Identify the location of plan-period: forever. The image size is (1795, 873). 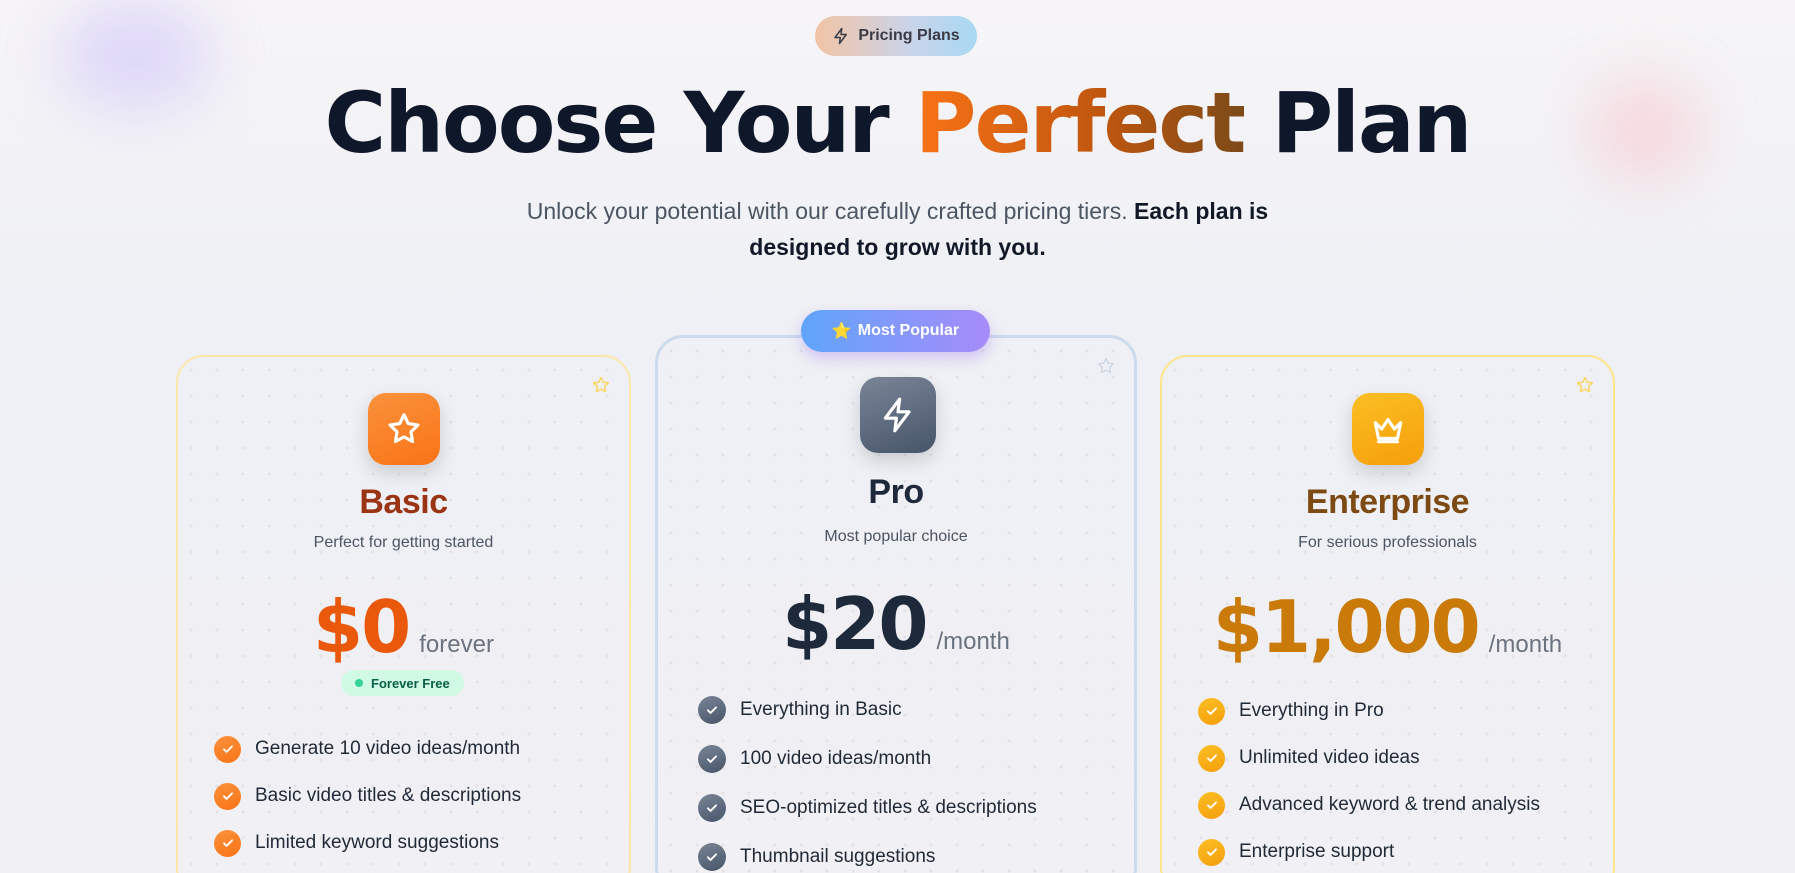
(456, 644).